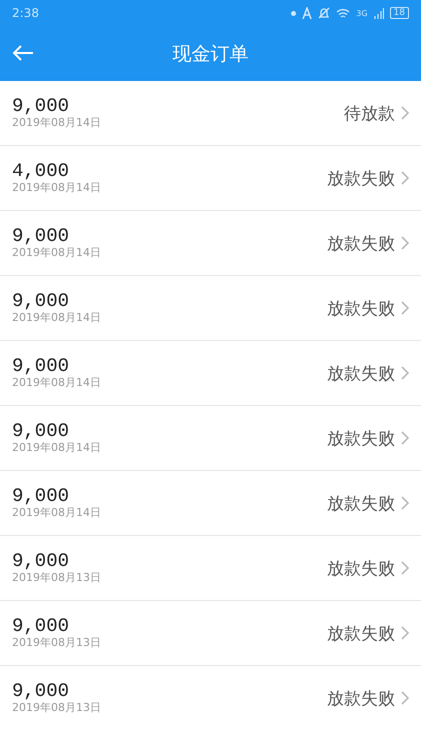  Describe the element at coordinates (324, 13) in the screenshot. I see `alarm-off-icon` at that location.